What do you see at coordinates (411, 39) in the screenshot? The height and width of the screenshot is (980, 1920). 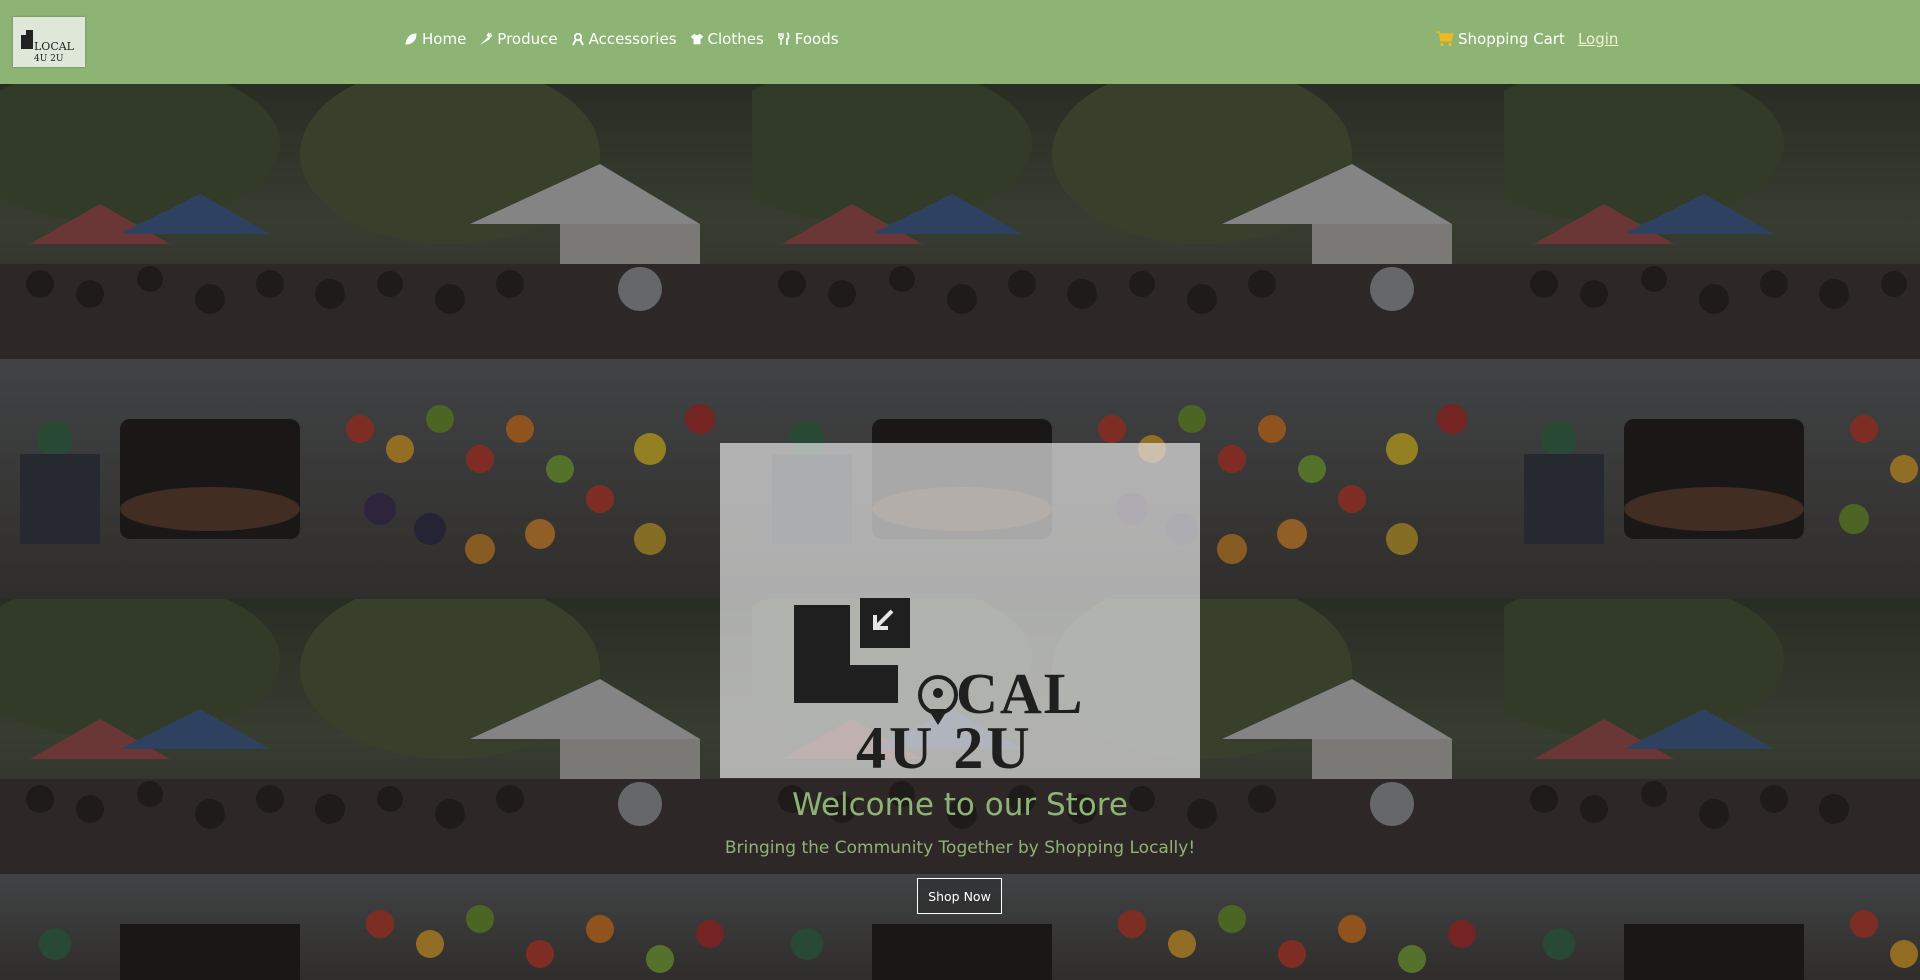 I see `leaf-icon` at bounding box center [411, 39].